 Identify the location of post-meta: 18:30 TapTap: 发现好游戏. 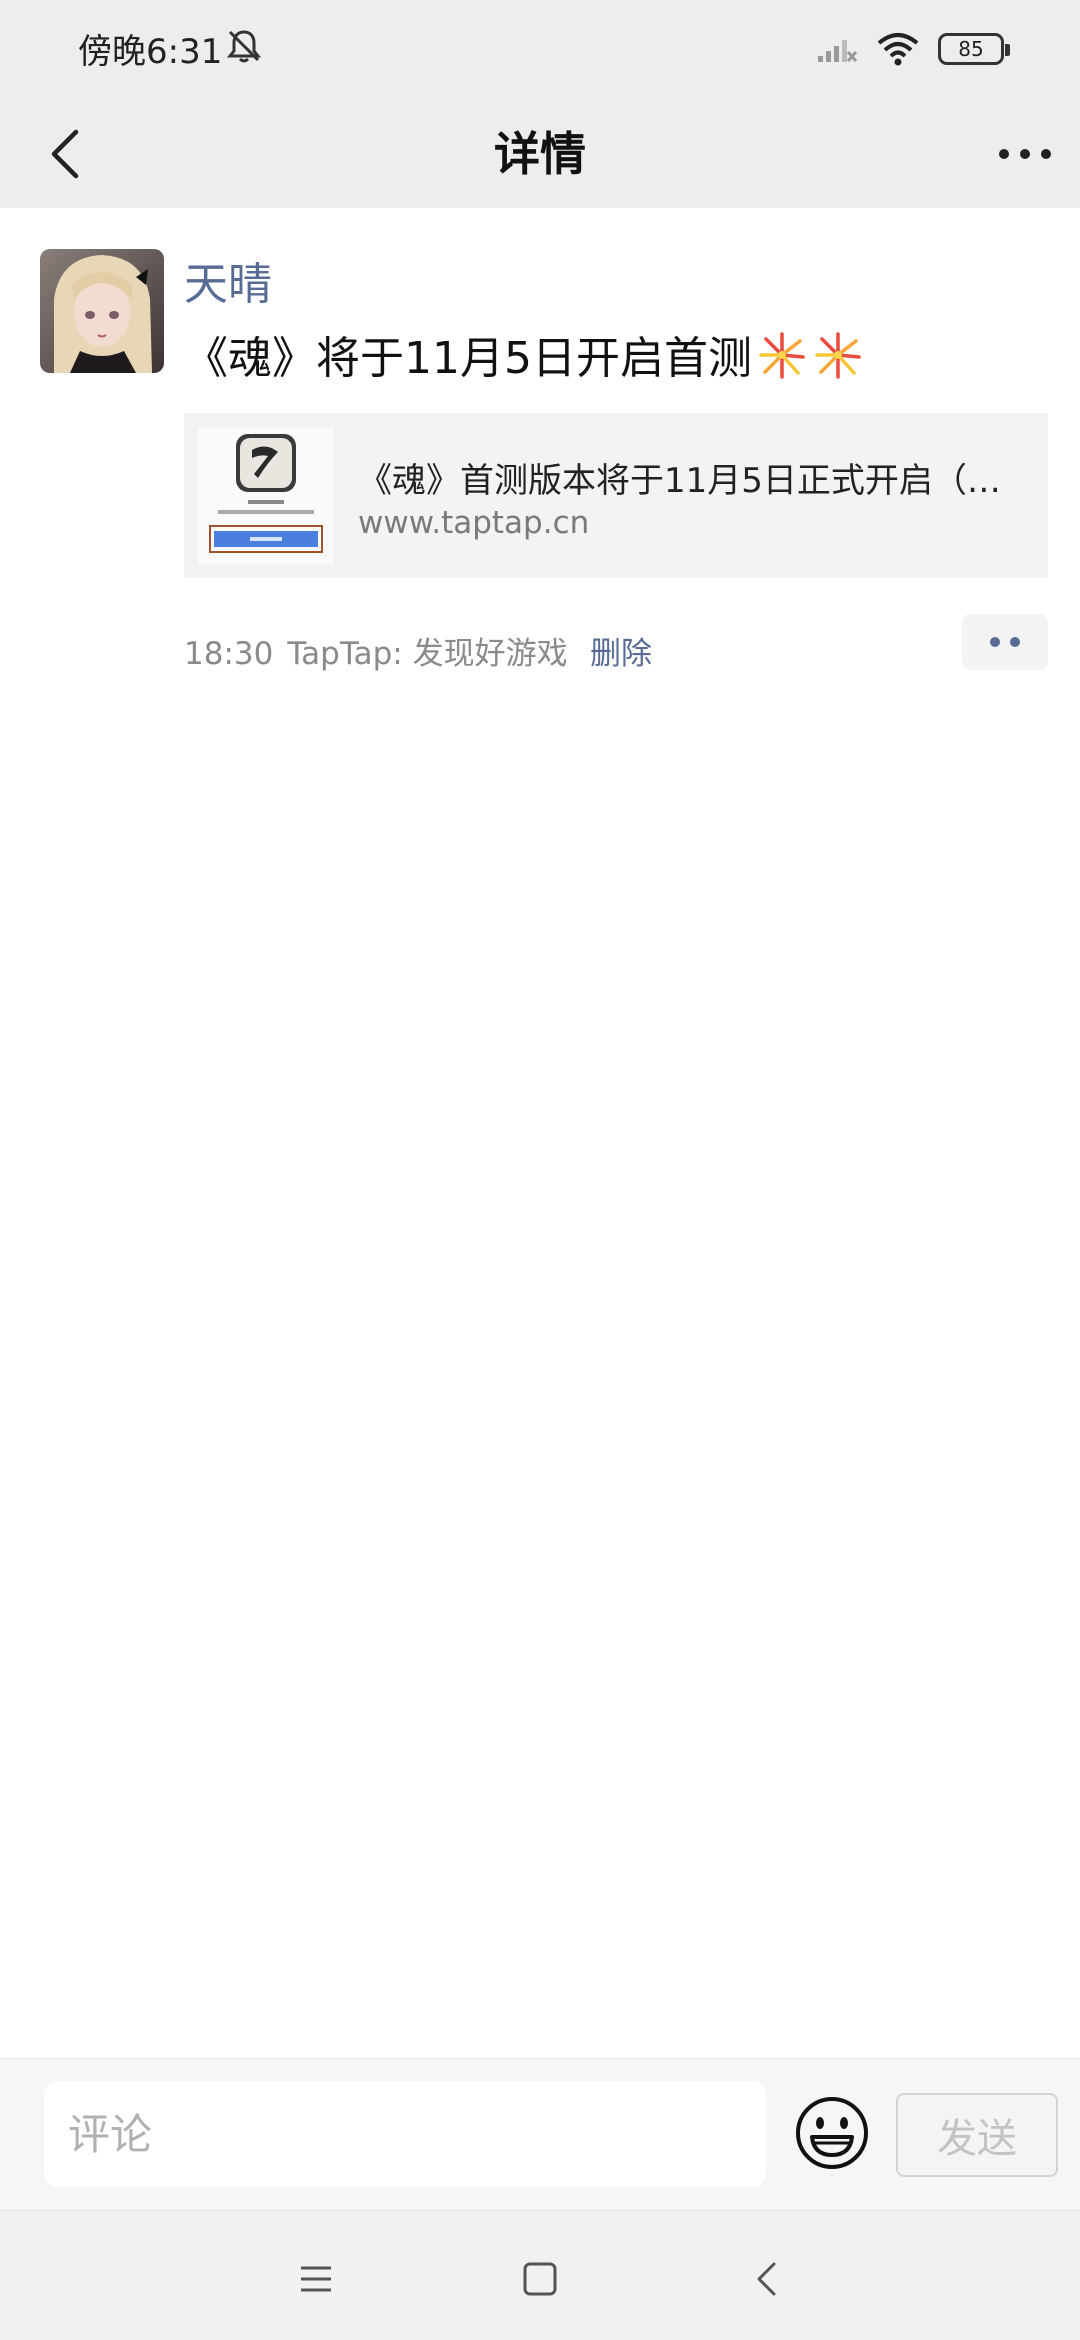
(376, 650).